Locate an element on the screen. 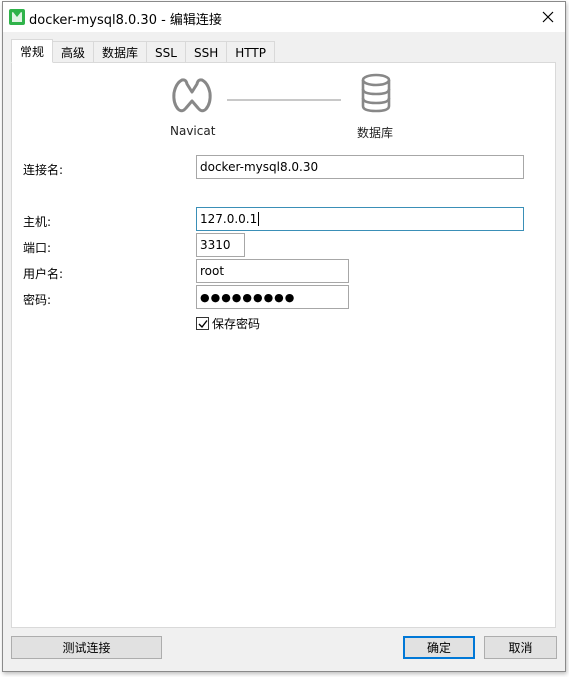 The width and height of the screenshot is (569, 677). tab-advanced: 高级 is located at coordinates (74, 52).